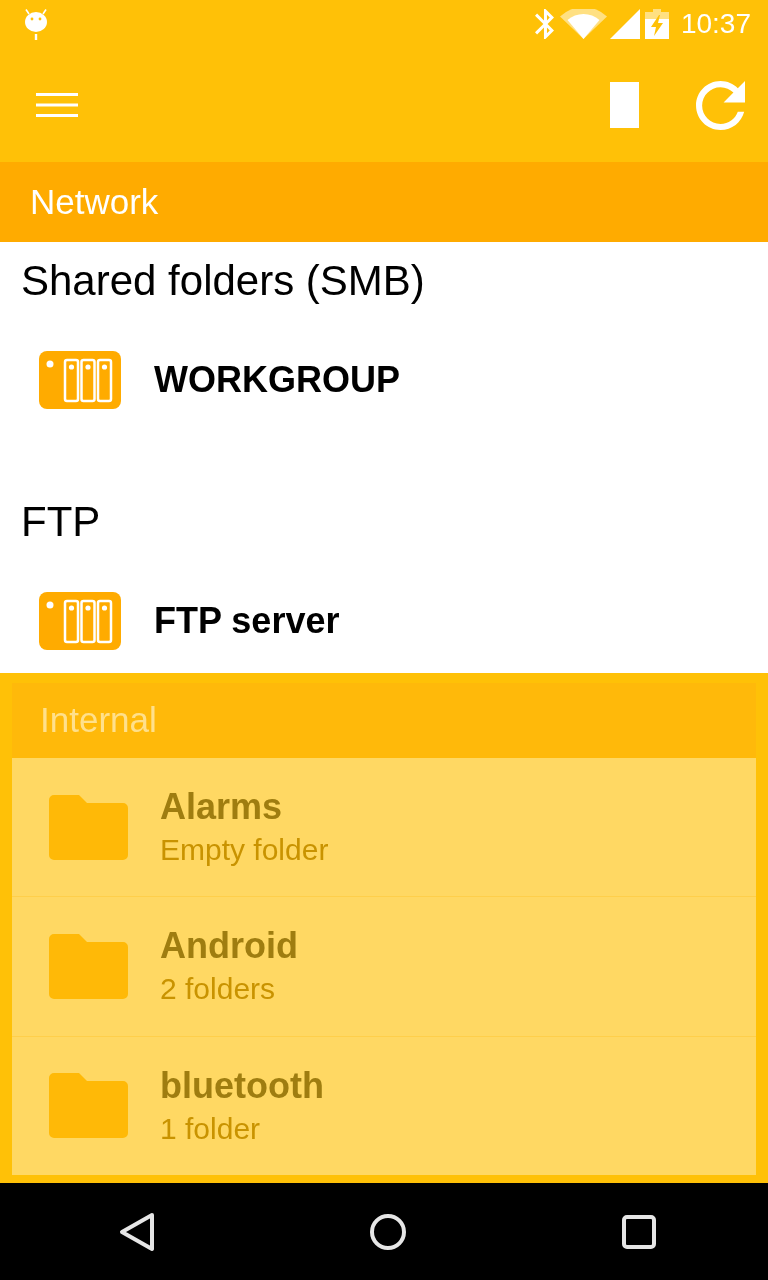 The width and height of the screenshot is (768, 1280). What do you see at coordinates (247, 621) in the screenshot?
I see `server-name: FTP server` at bounding box center [247, 621].